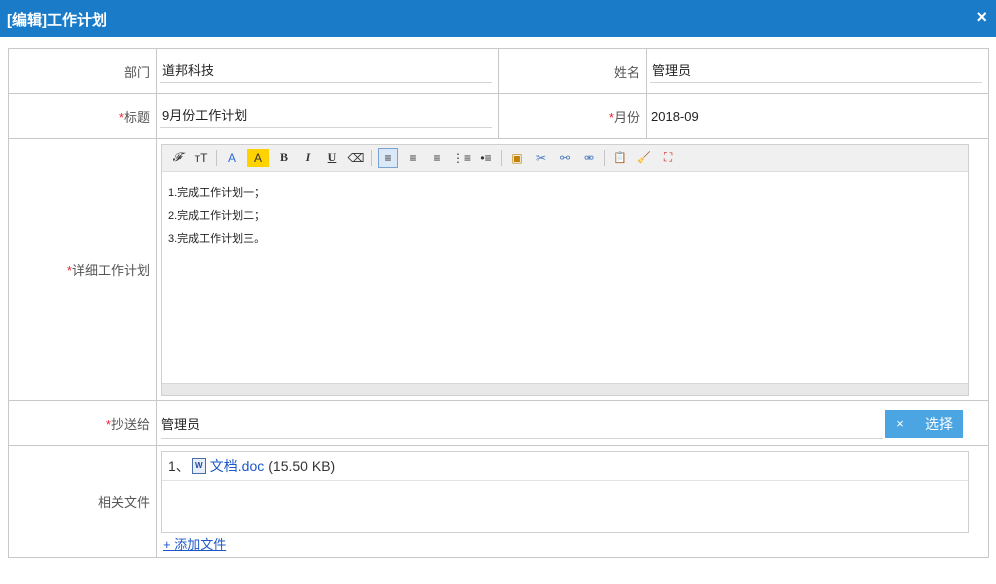  Describe the element at coordinates (673, 116) in the screenshot. I see `month-field: 2018-09` at that location.